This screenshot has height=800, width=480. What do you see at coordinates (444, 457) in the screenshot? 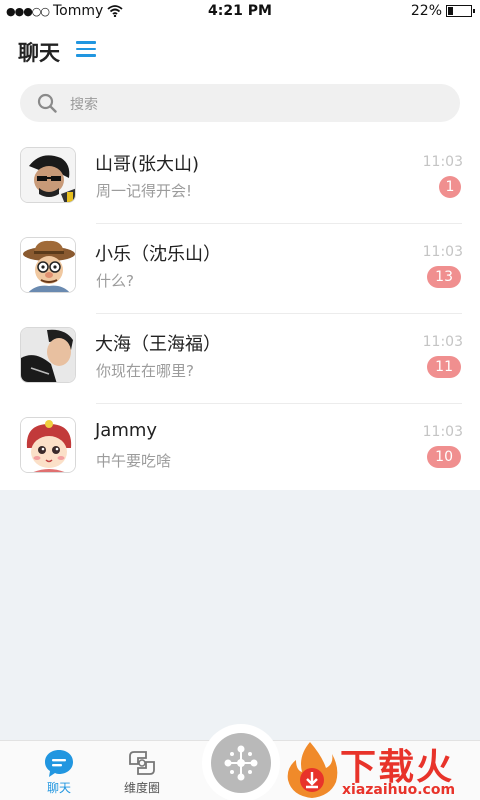
I see `unread-badge: 10` at bounding box center [444, 457].